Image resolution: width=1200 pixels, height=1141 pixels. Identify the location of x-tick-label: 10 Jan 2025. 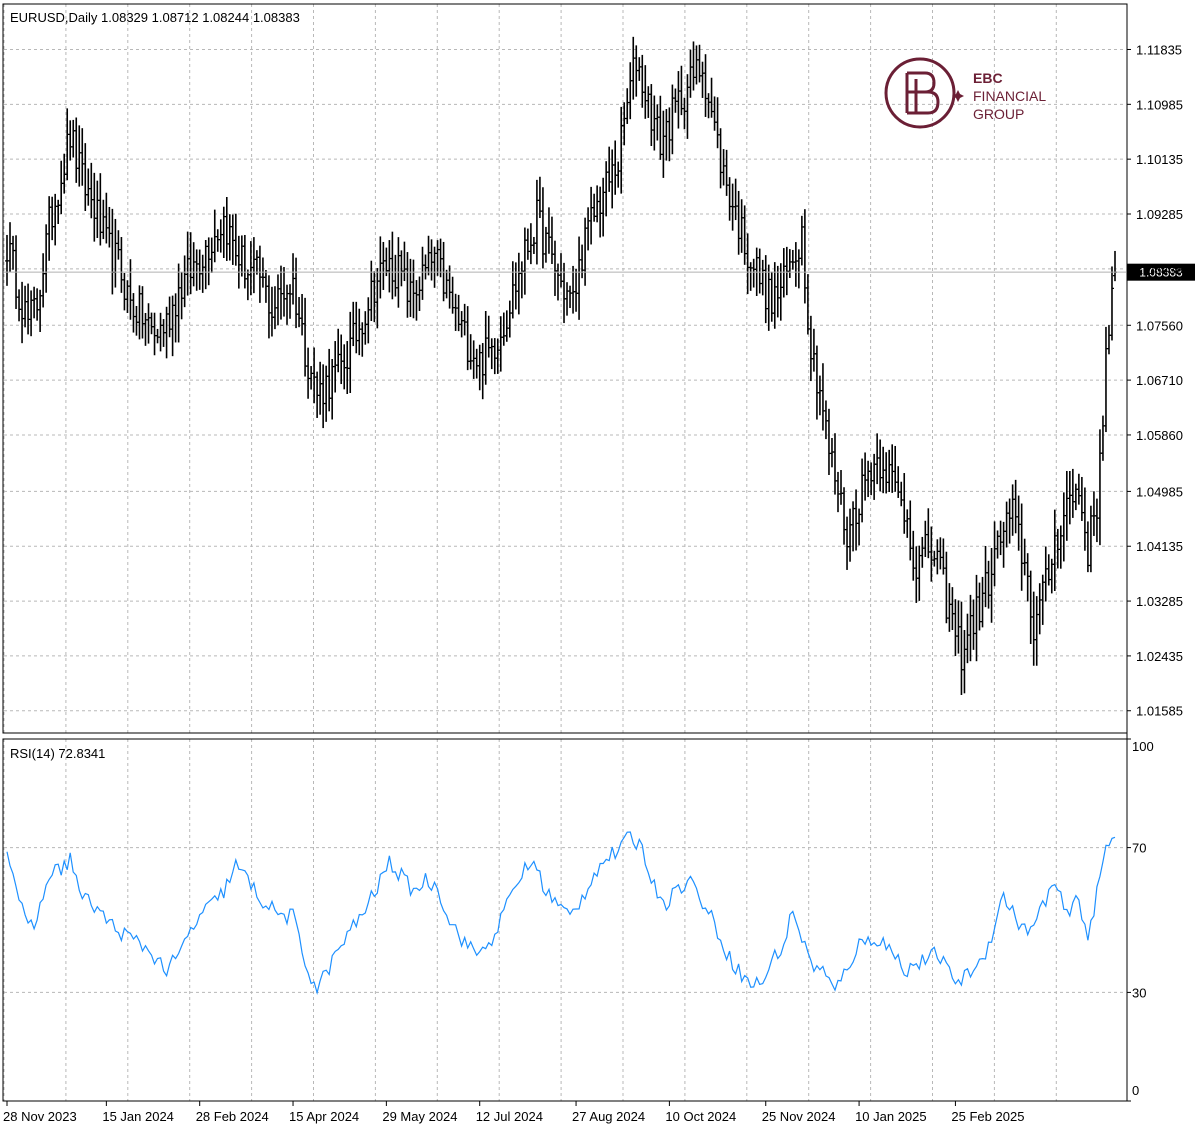
(891, 1116).